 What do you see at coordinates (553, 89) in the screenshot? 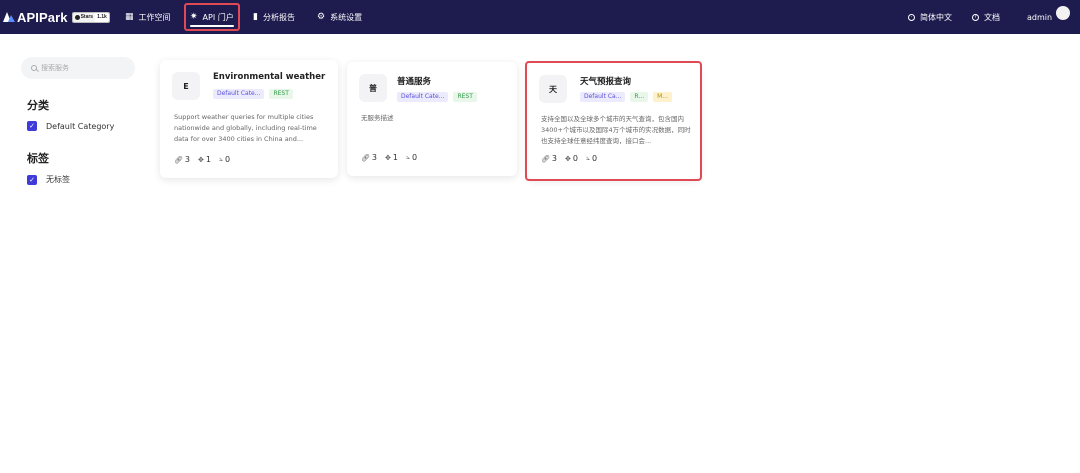
I see `service-avatar: 天` at bounding box center [553, 89].